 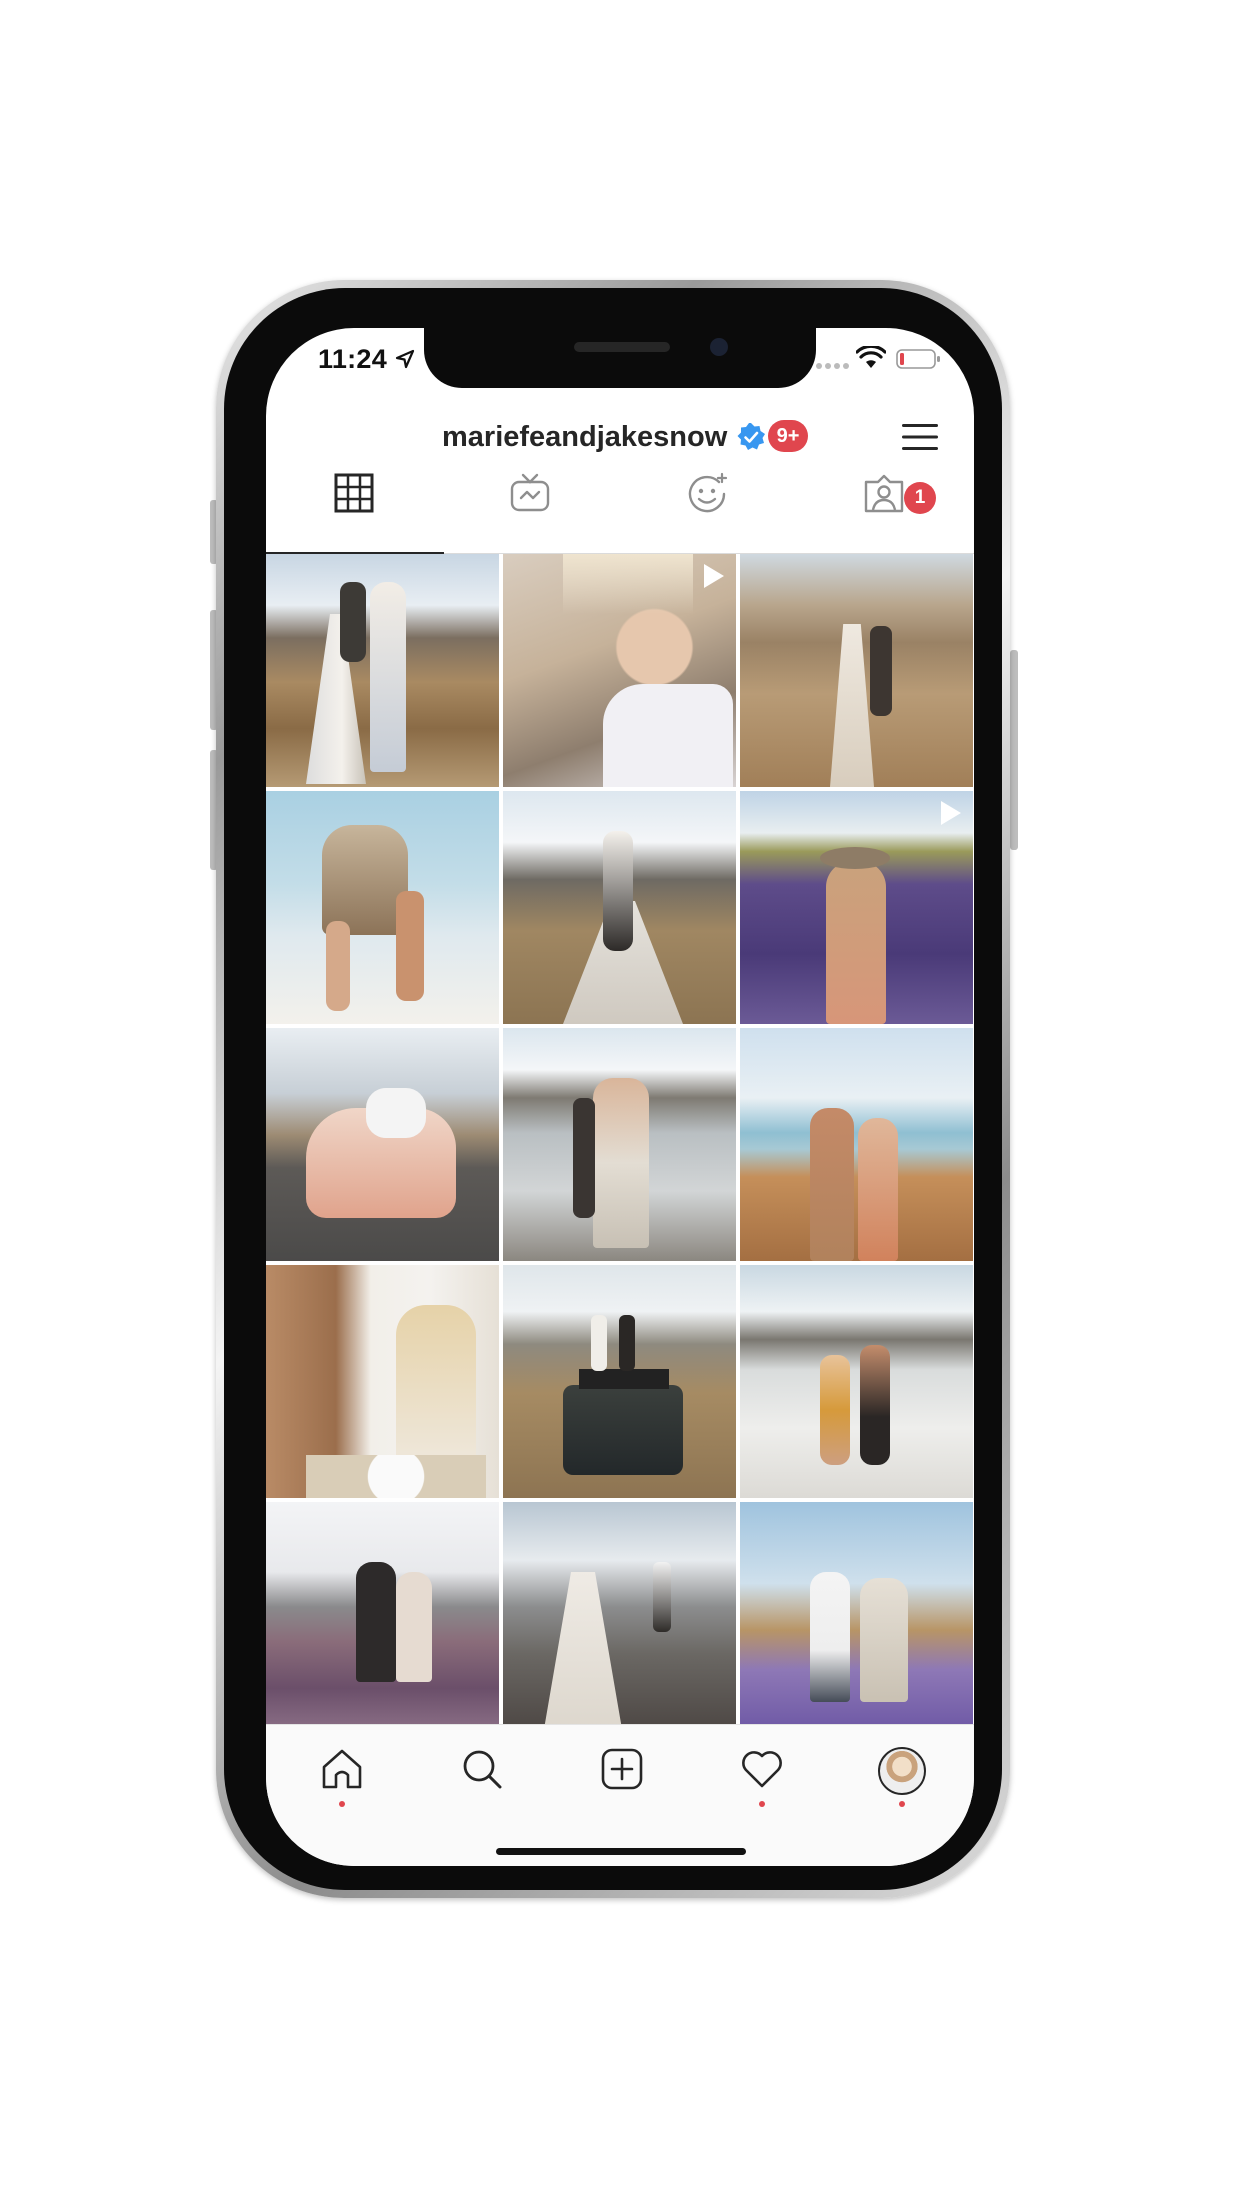 I want to click on location-arrow-icon, so click(x=405, y=359).